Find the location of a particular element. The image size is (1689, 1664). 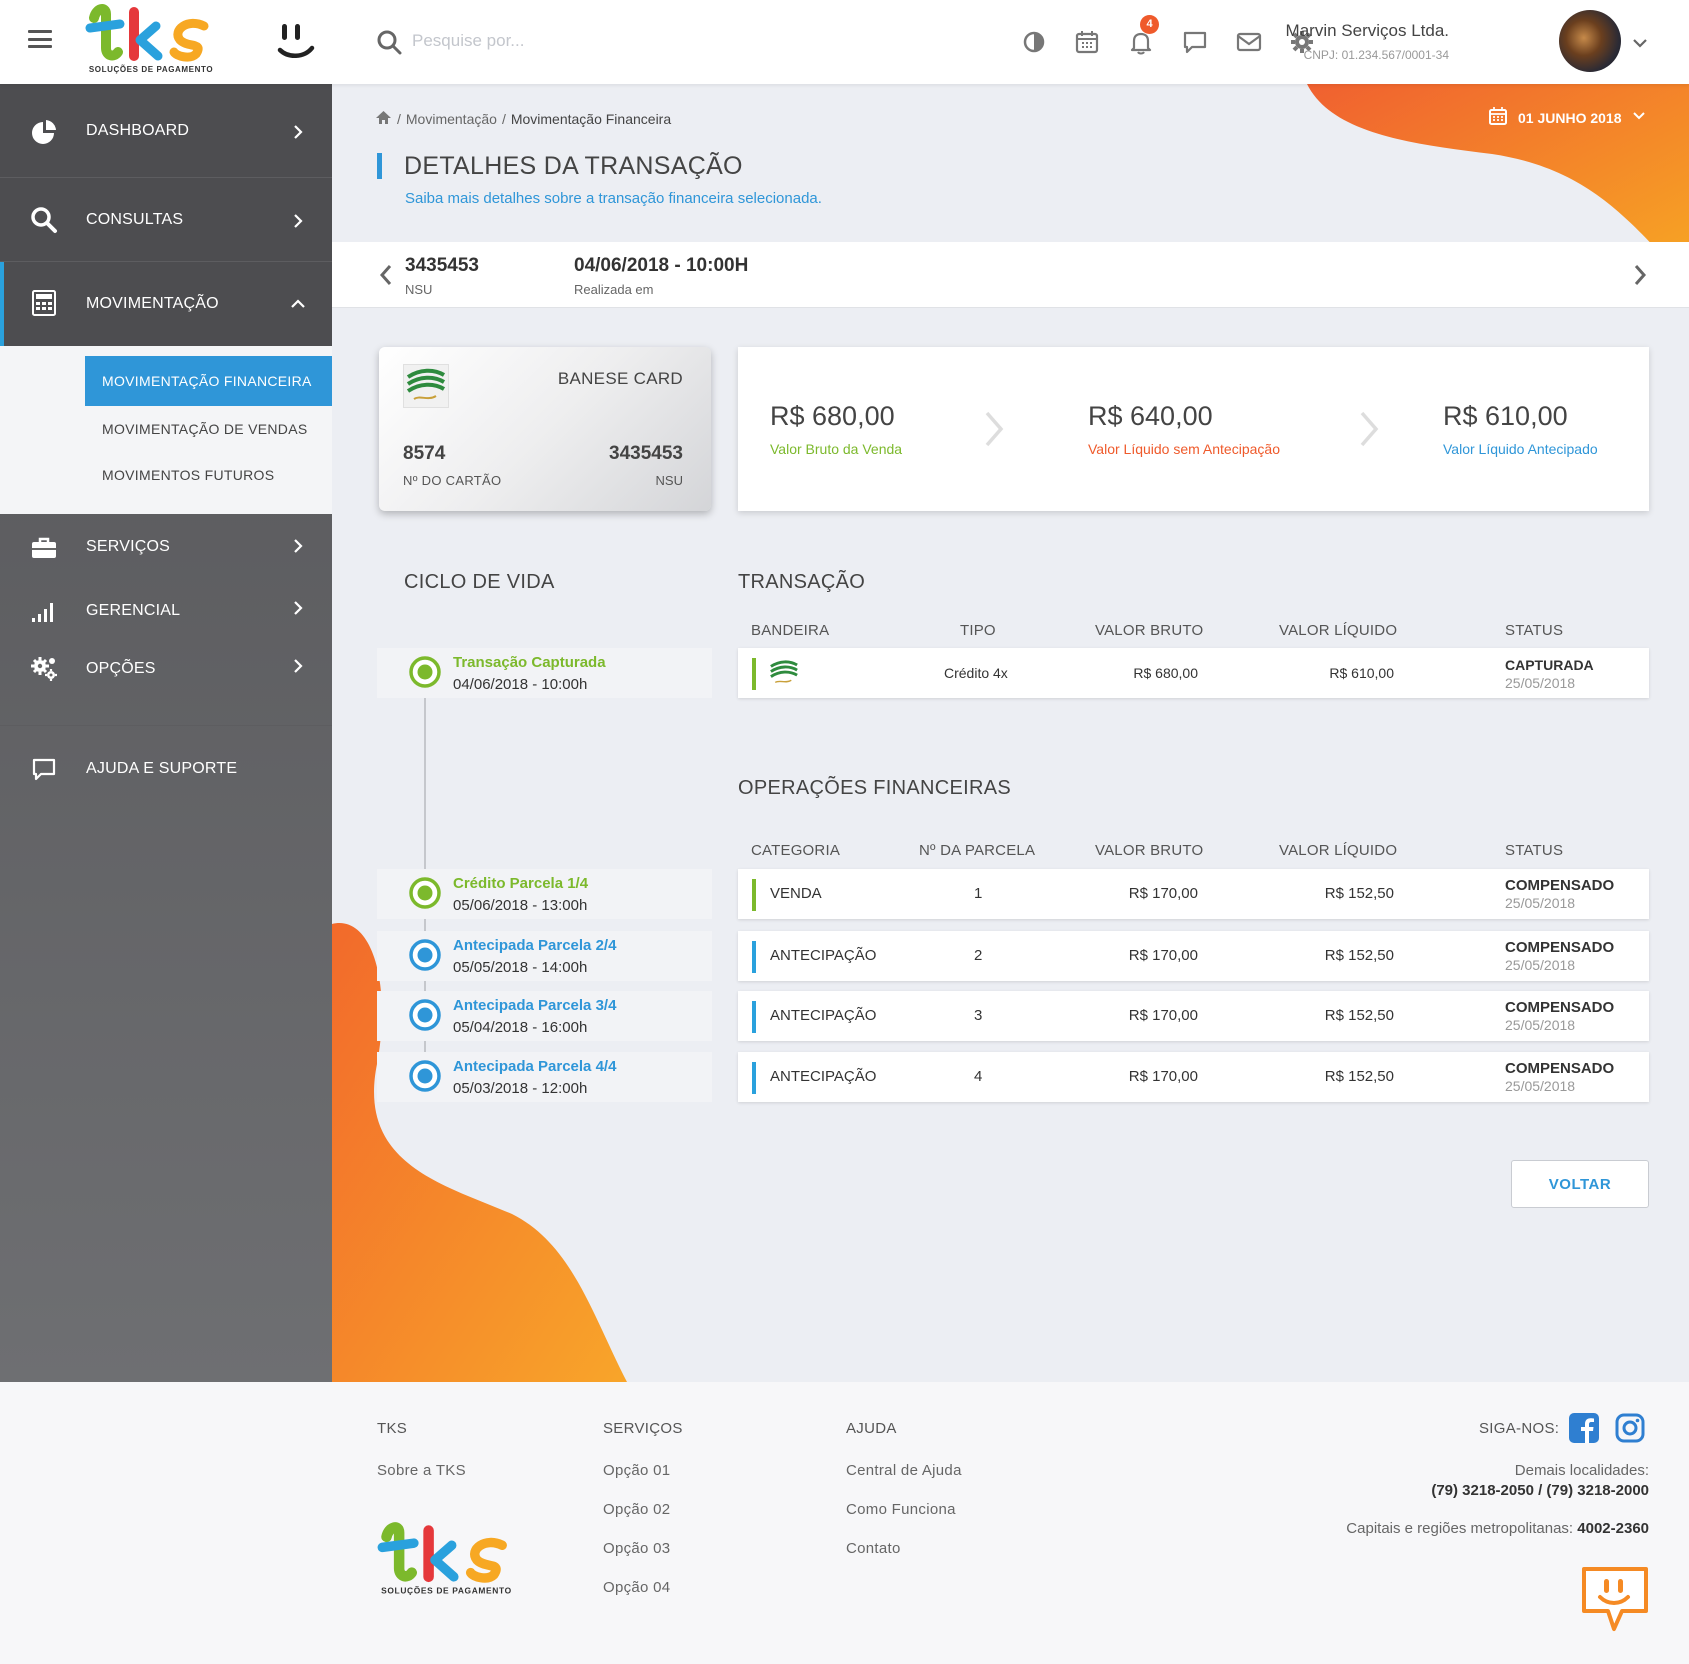

sidebar-item-servicos: SERVIÇOS is located at coordinates (166, 546).